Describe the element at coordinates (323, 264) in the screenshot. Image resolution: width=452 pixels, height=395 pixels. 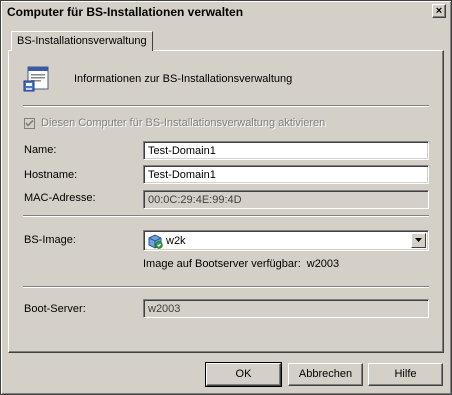
I see `availability-value: w2003` at that location.